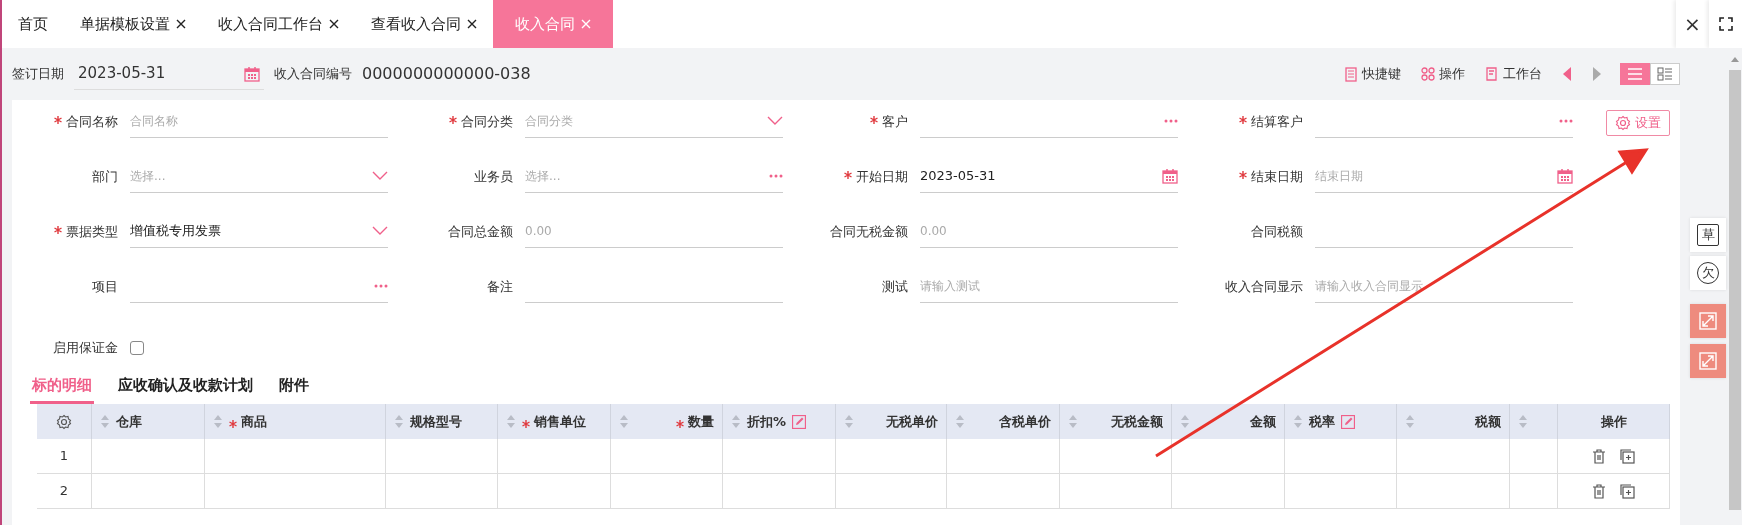 This screenshot has height=525, width=1742. What do you see at coordinates (446, 74) in the screenshot?
I see `contract-number: 0000000000000-038` at bounding box center [446, 74].